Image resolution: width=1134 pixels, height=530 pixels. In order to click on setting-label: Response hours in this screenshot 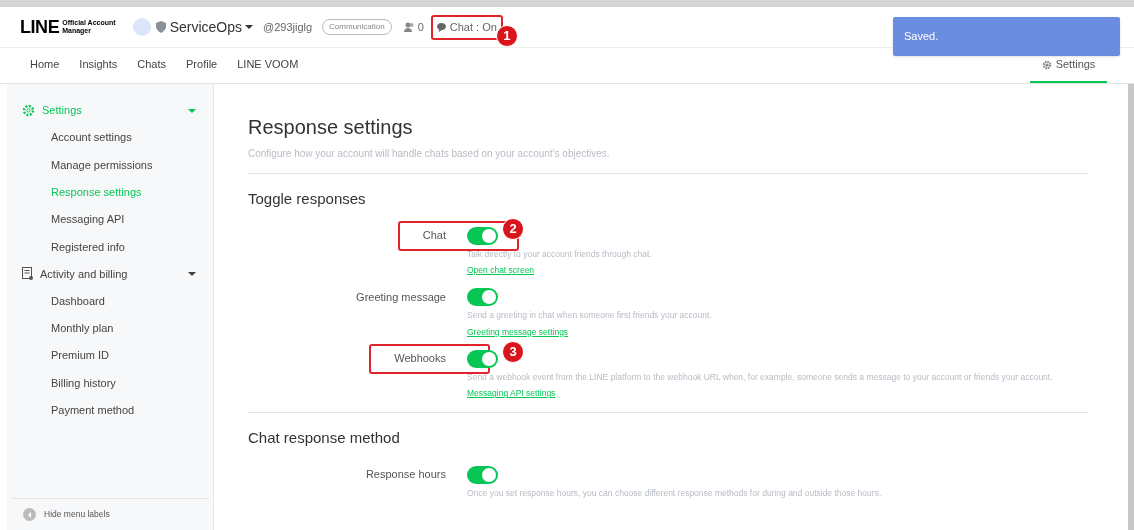, I will do `click(405, 475)`.